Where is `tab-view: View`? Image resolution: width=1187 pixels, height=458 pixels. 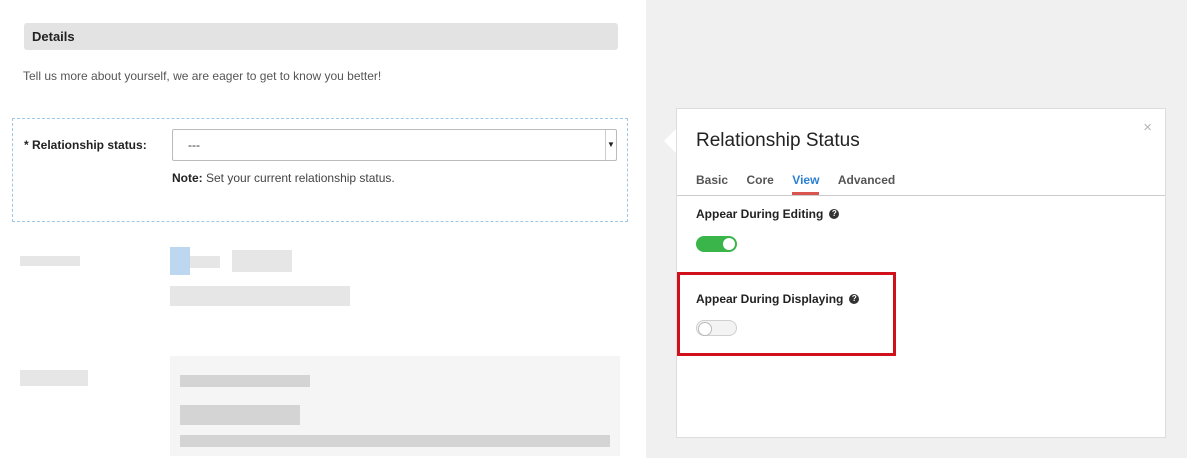
tab-view: View is located at coordinates (806, 184).